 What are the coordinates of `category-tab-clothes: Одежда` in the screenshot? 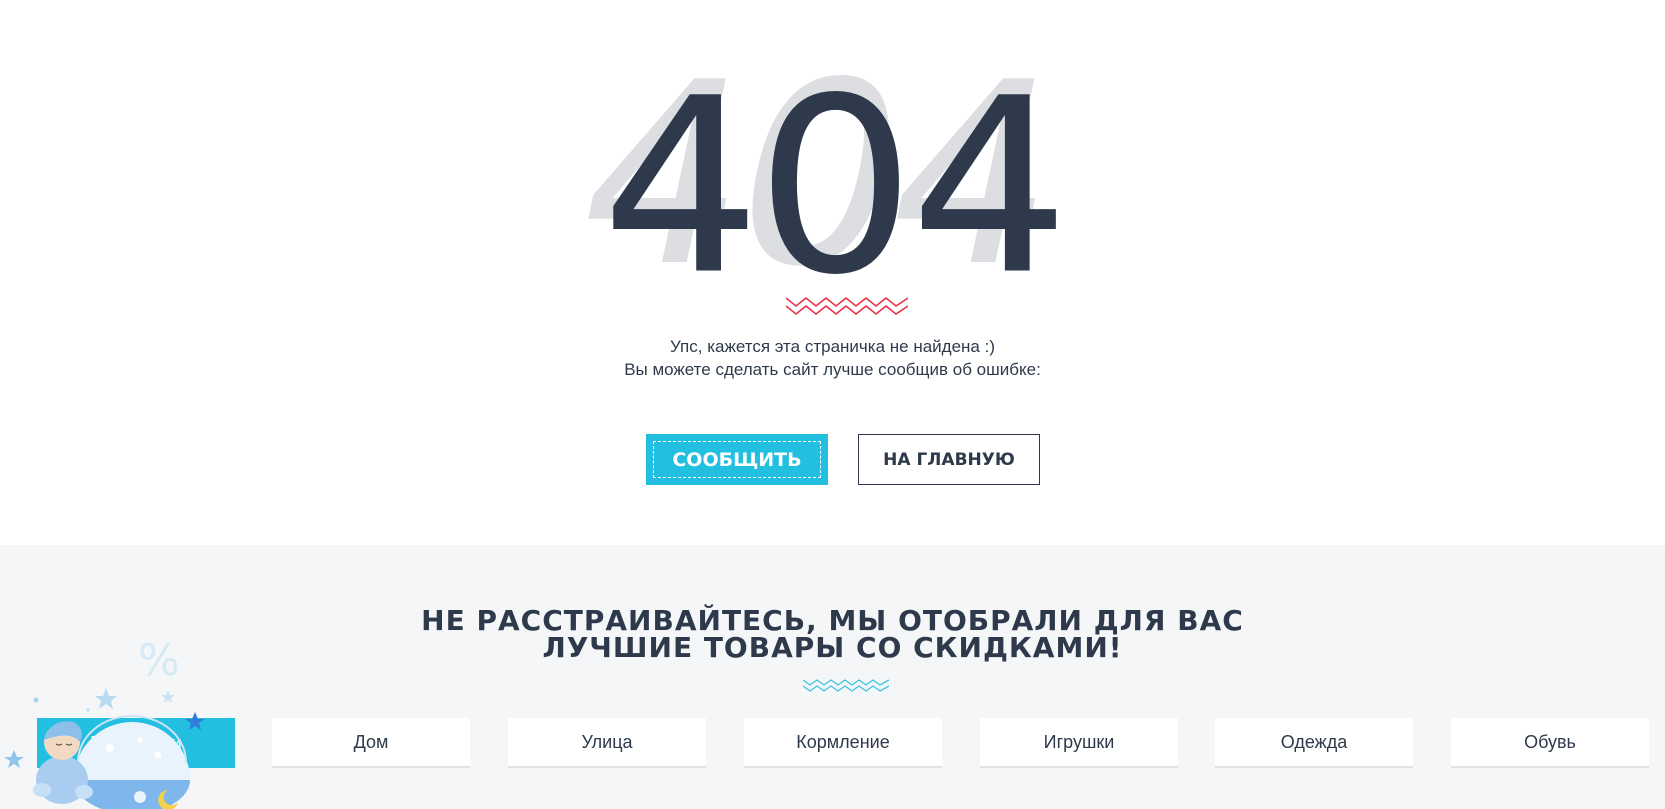 It's located at (1314, 743).